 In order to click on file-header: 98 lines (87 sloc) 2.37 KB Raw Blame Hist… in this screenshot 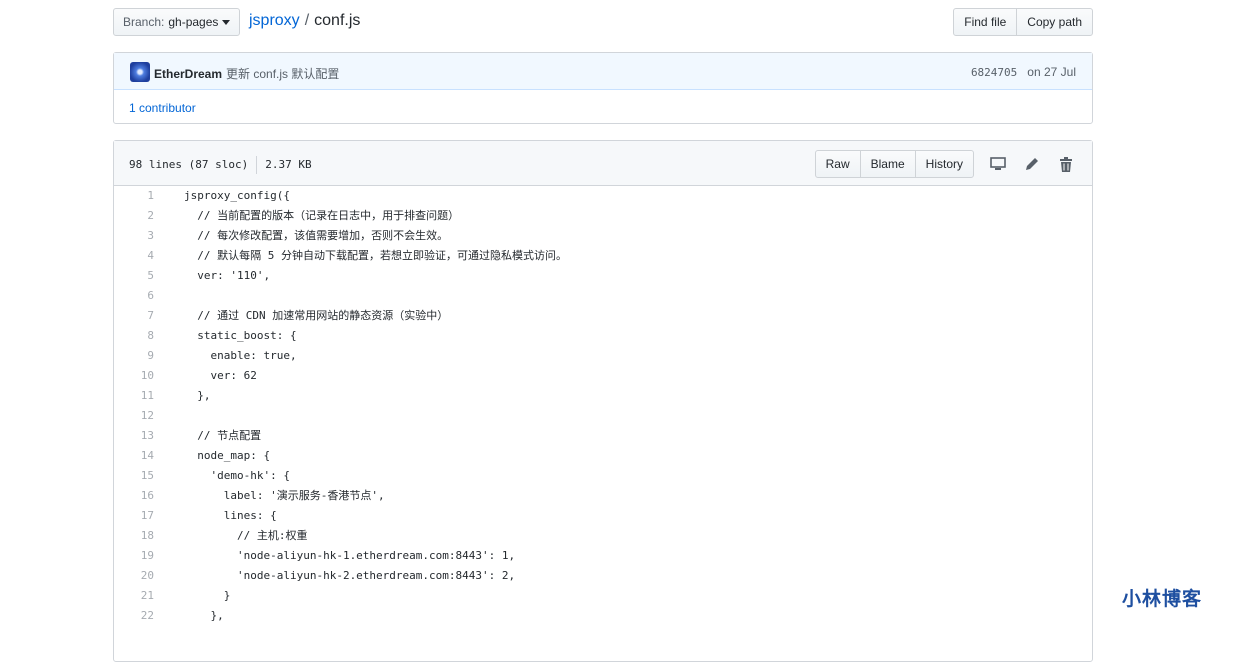, I will do `click(603, 163)`.